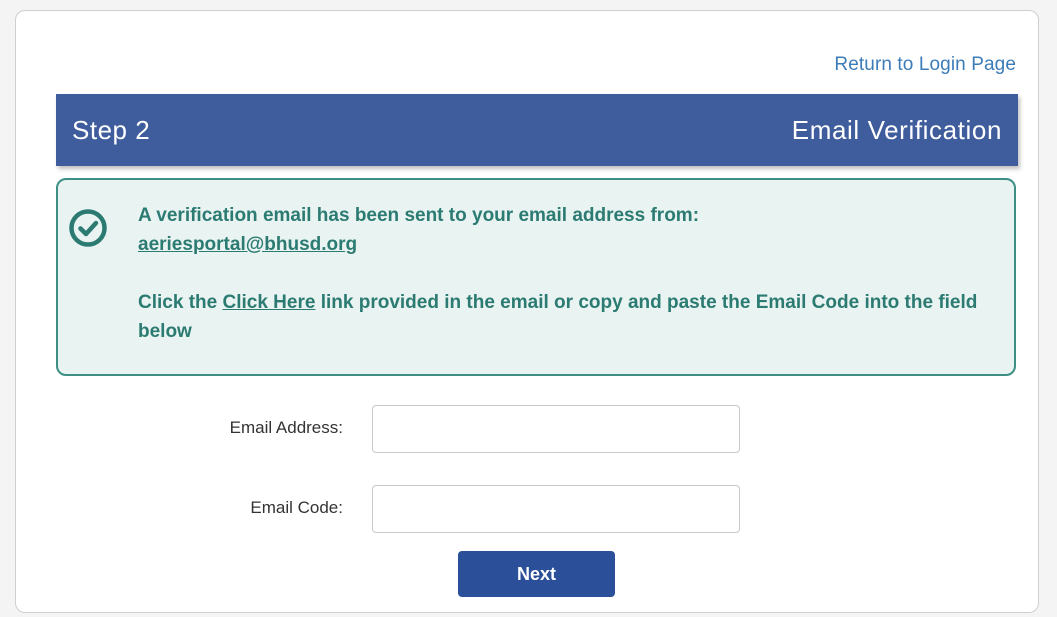  Describe the element at coordinates (247, 244) in the screenshot. I see `sender-email-link: aeriesportal@bhusd.org` at that location.